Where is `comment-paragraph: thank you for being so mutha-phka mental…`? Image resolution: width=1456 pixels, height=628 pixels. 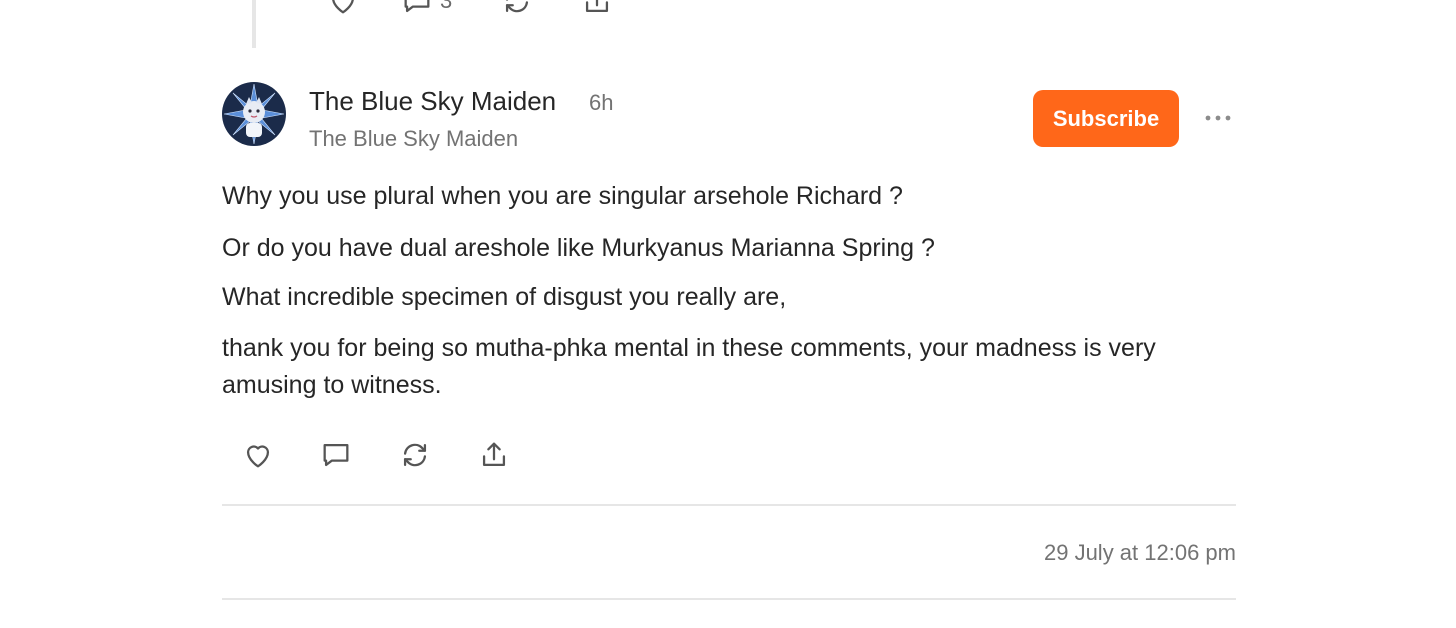 comment-paragraph: thank you for being so mutha-phka mental… is located at coordinates (689, 366).